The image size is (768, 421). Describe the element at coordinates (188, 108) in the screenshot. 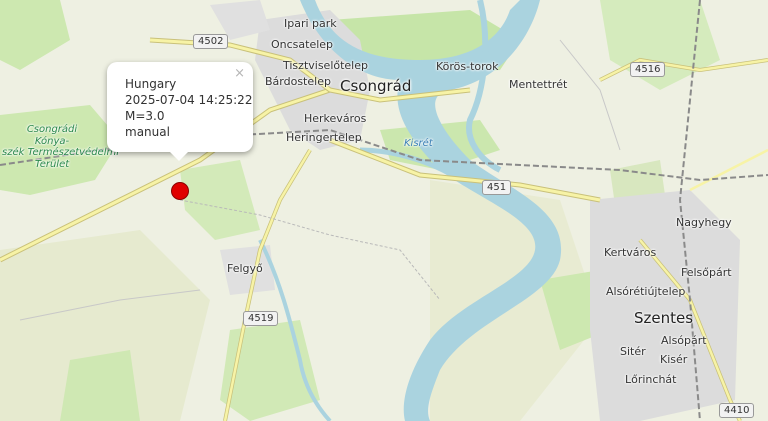

I see `popup-content: Hungary 2025-07-04 14:25:22 M=3.0 manual` at that location.